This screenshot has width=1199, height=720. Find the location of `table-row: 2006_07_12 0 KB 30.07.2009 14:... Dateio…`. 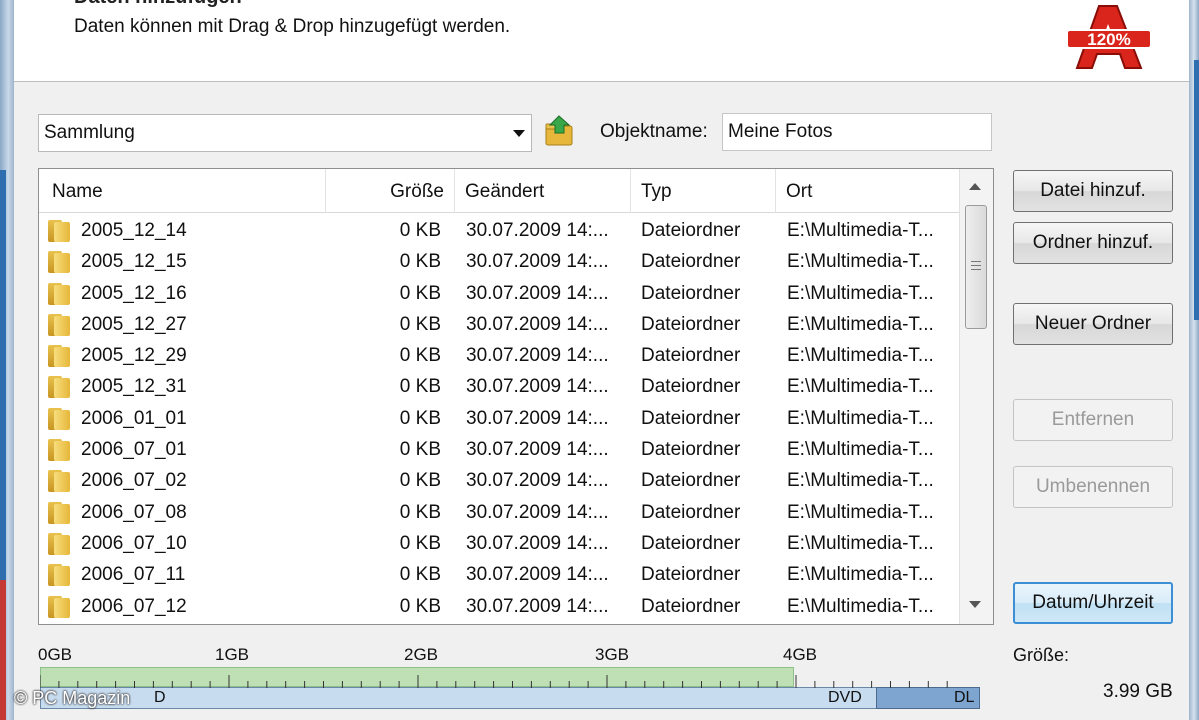

table-row: 2006_07_12 0 KB 30.07.2009 14:... Dateio… is located at coordinates (499, 607).